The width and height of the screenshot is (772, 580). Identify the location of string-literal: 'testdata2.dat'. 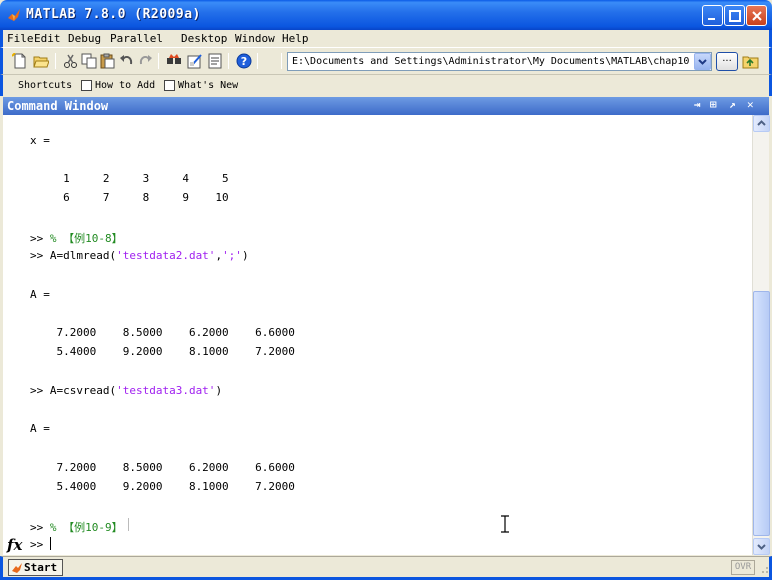
(166, 255).